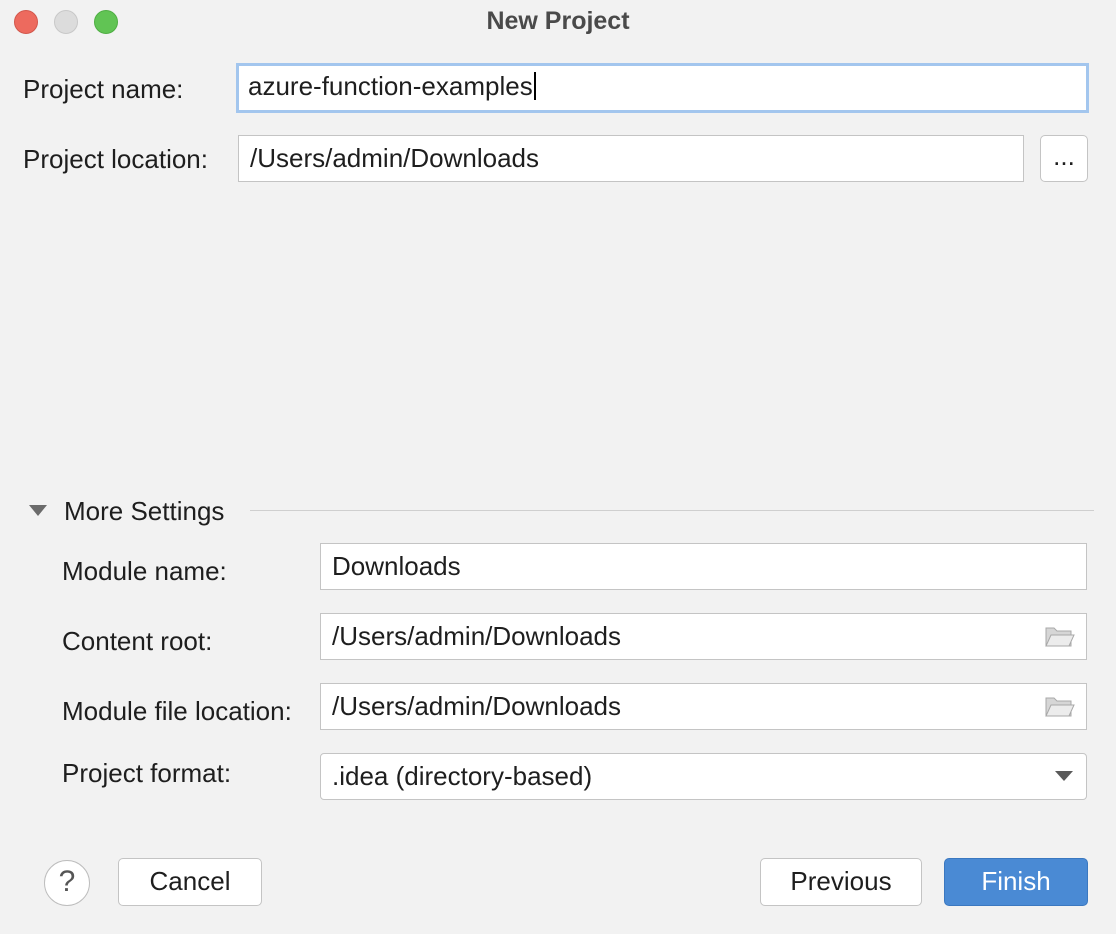  Describe the element at coordinates (703, 636) in the screenshot. I see `content-root-input: /Users/admin/Downloads` at that location.